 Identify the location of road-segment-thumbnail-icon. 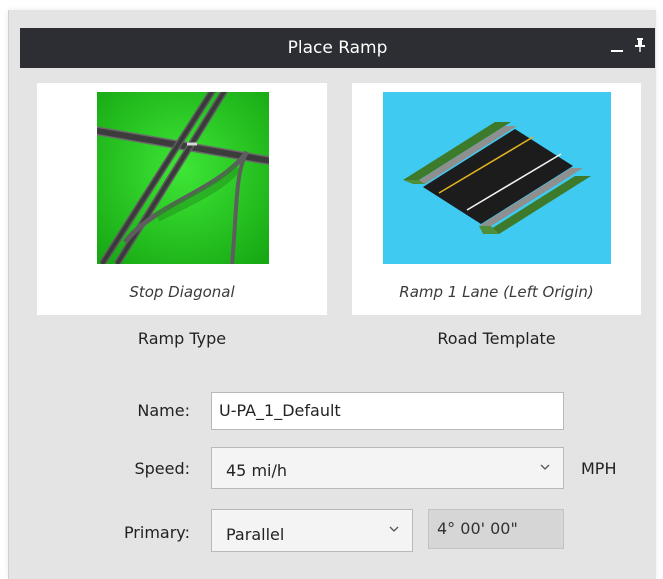
(497, 178).